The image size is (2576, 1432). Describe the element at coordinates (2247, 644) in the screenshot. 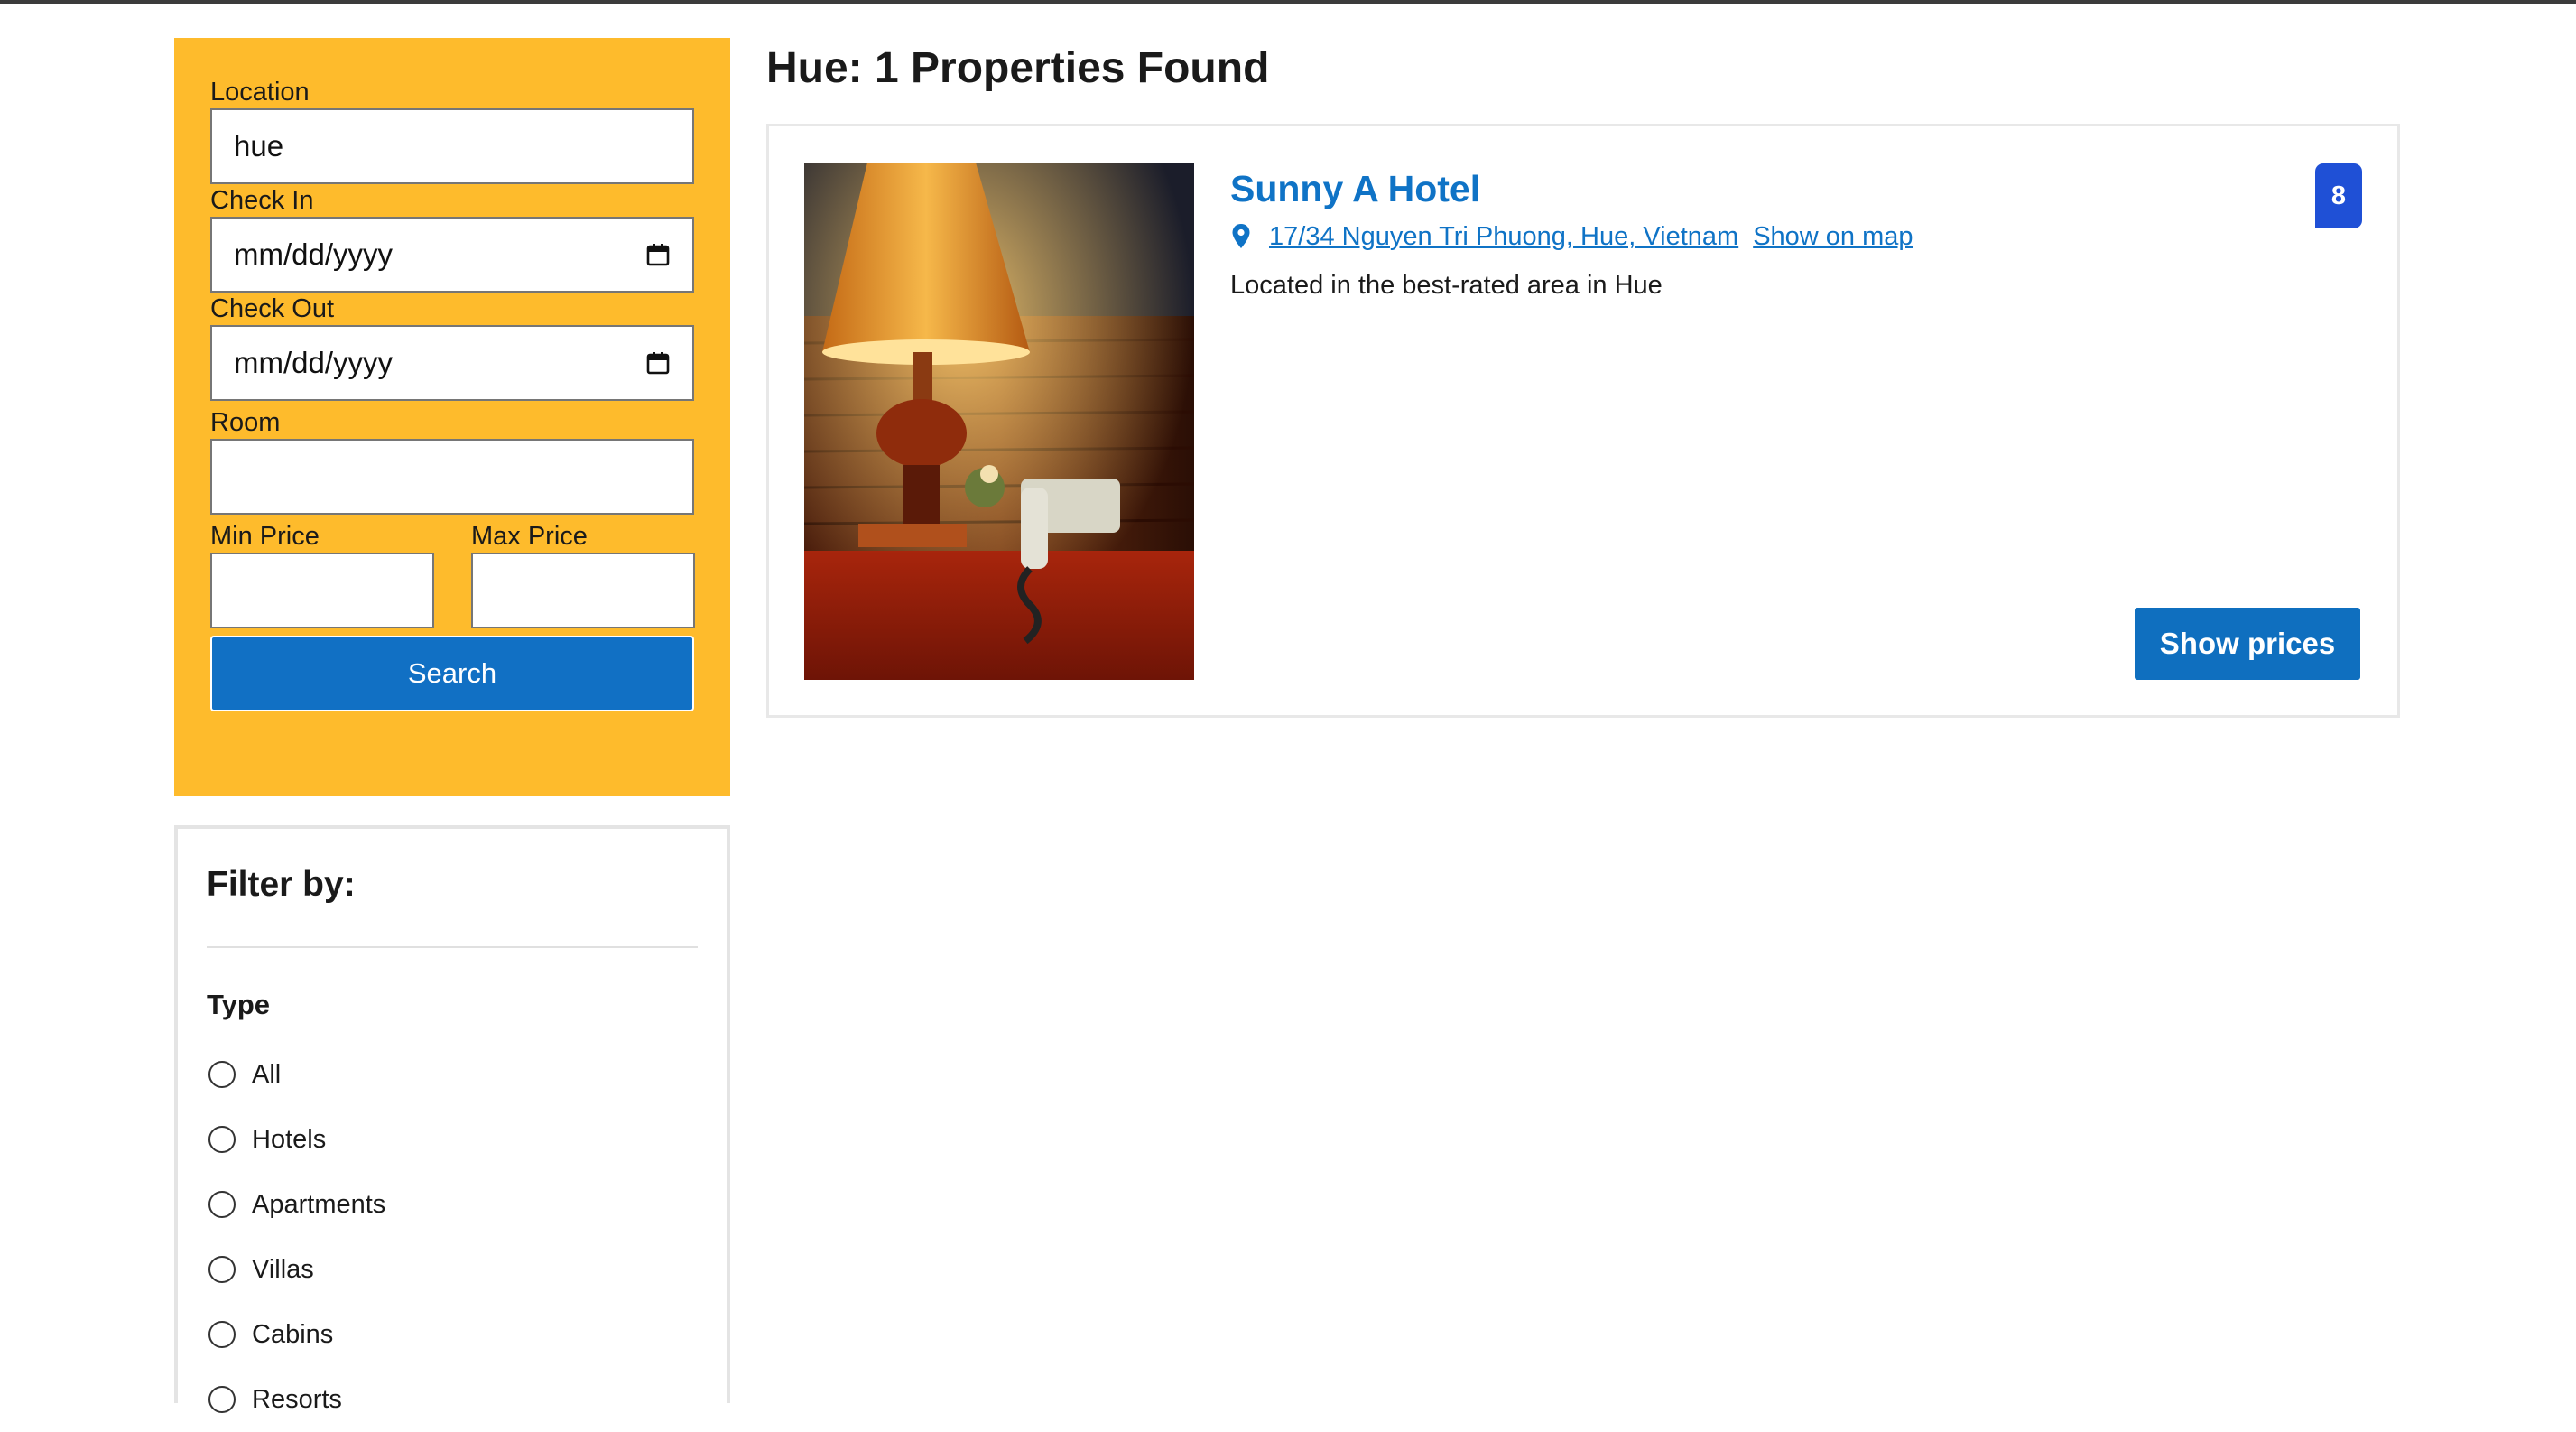

I see `show-prices-button: Show prices` at that location.